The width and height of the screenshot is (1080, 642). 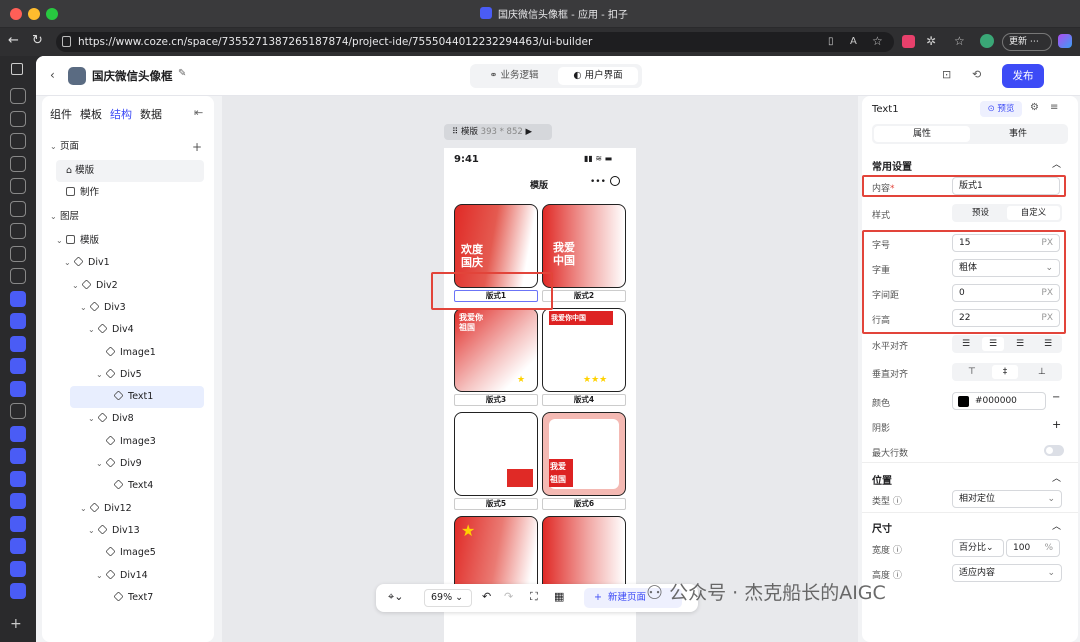 What do you see at coordinates (615, 181) in the screenshot?
I see `record-icon` at bounding box center [615, 181].